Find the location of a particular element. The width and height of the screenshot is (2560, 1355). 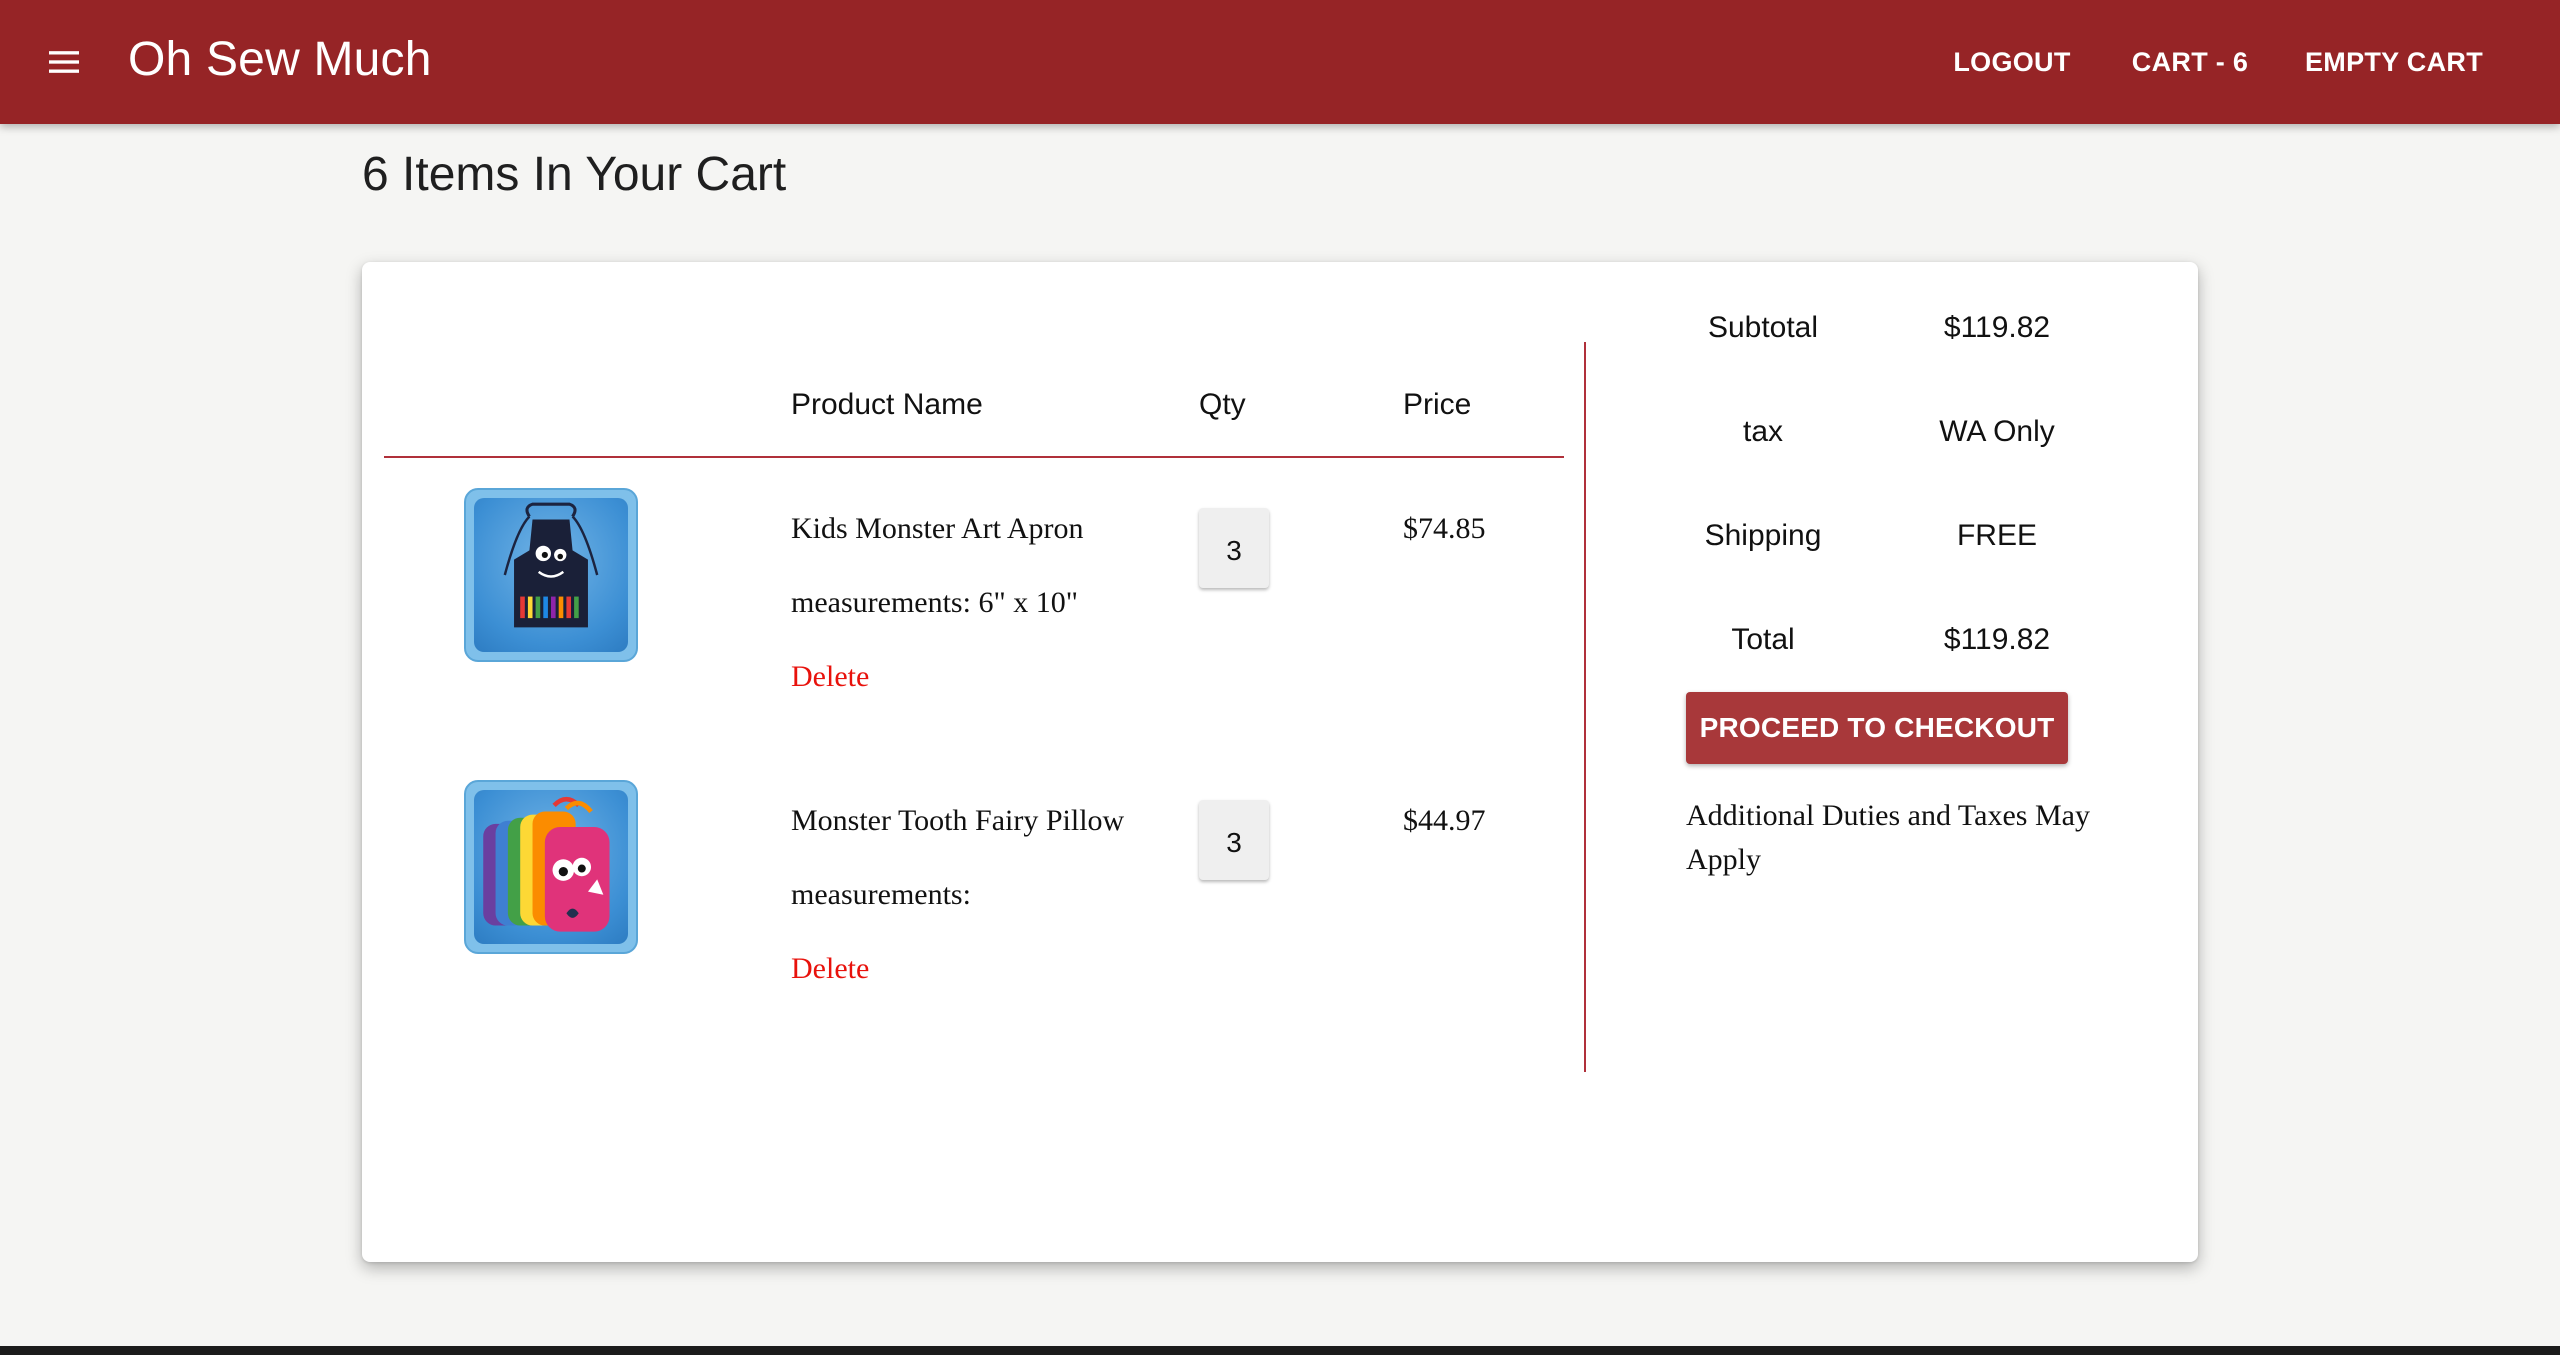

pillow-product-image is located at coordinates (551, 867).